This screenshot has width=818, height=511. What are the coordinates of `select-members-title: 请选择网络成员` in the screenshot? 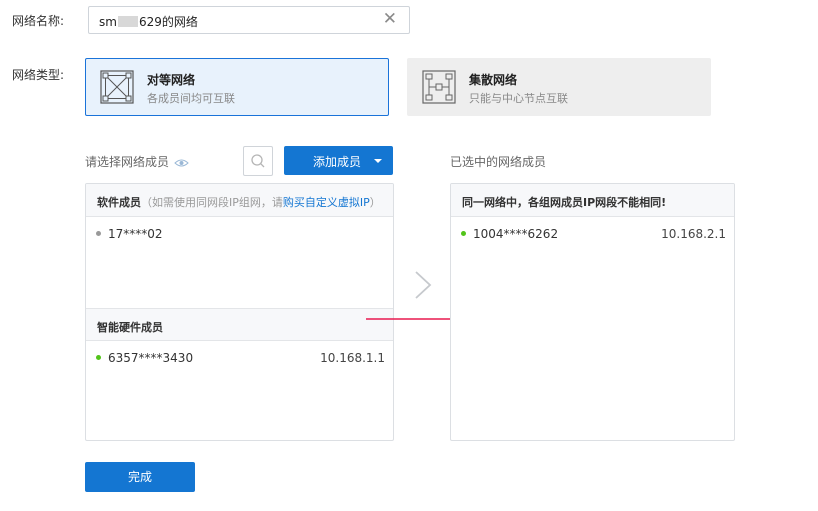 It's located at (137, 161).